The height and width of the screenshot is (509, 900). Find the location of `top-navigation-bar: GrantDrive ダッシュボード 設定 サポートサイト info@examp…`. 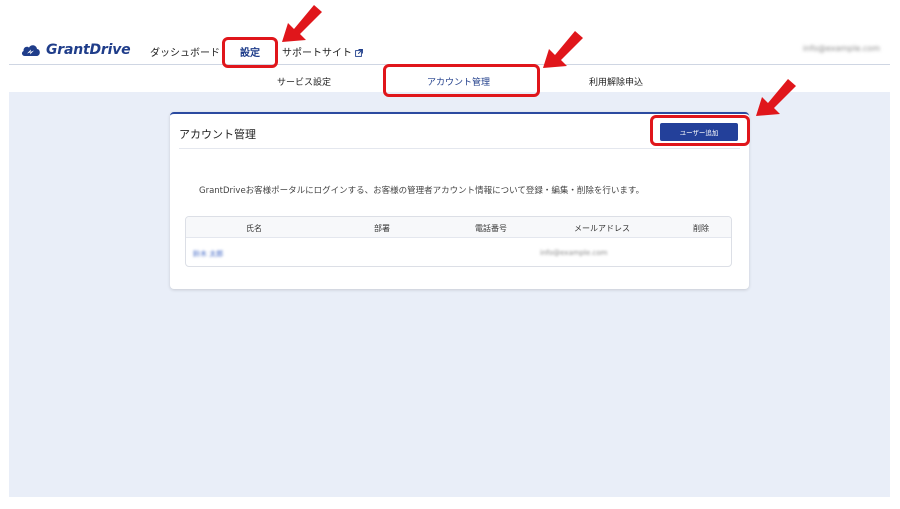

top-navigation-bar: GrantDrive ダッシュボード 設定 サポートサイト info@examp… is located at coordinates (449, 45).